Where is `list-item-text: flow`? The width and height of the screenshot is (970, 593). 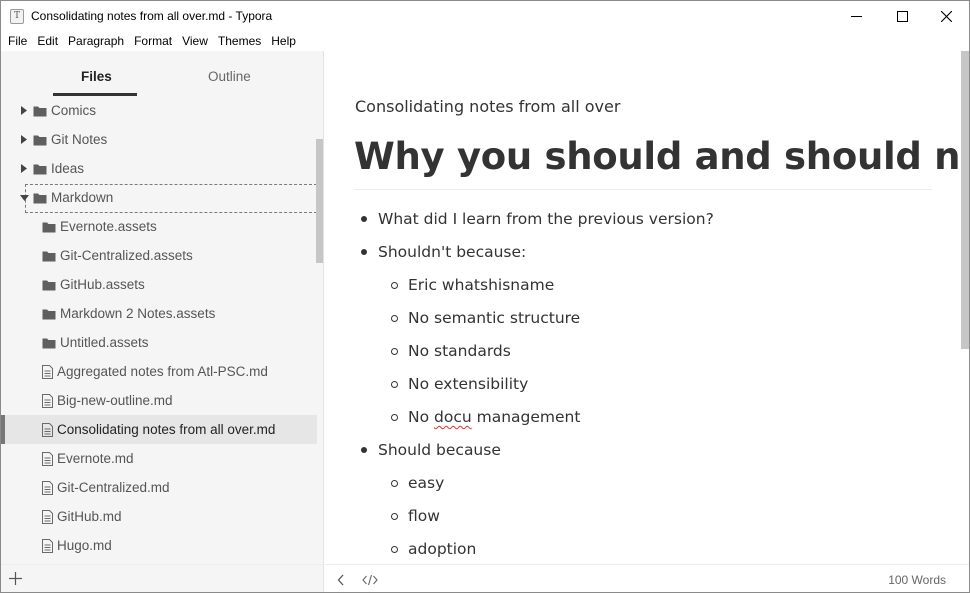
list-item-text: flow is located at coordinates (424, 516).